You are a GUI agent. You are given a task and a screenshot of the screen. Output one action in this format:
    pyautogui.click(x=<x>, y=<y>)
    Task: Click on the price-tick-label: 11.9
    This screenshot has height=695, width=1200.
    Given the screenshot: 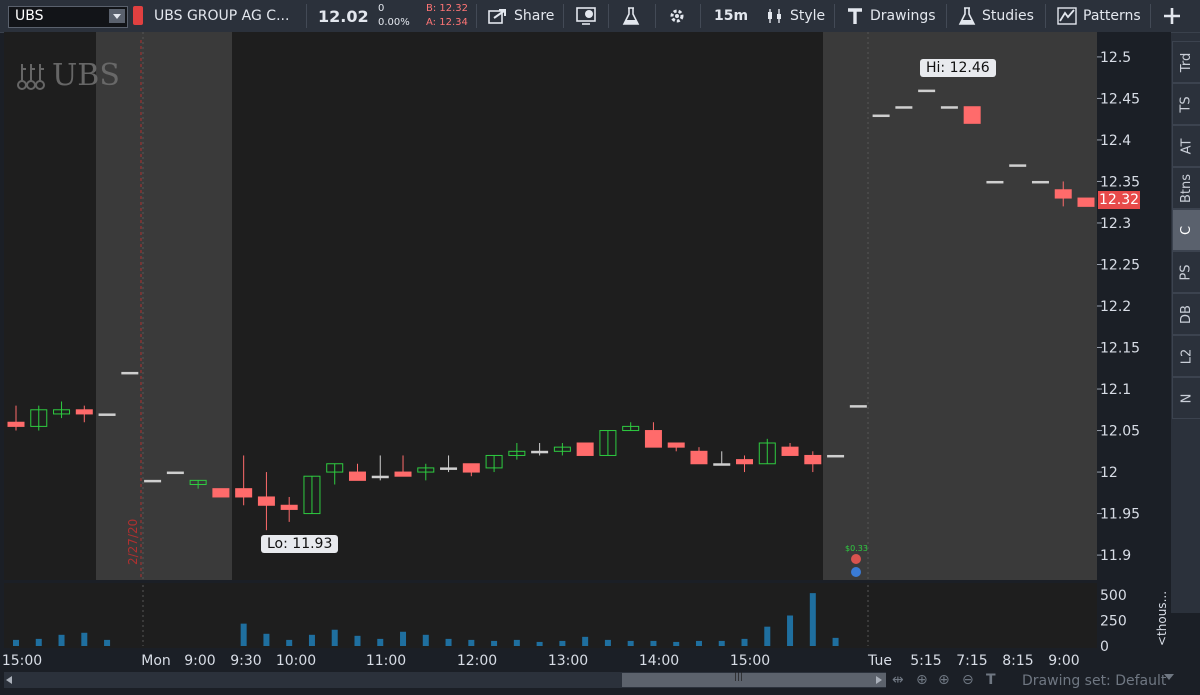 What is the action you would take?
    pyautogui.click(x=1115, y=556)
    